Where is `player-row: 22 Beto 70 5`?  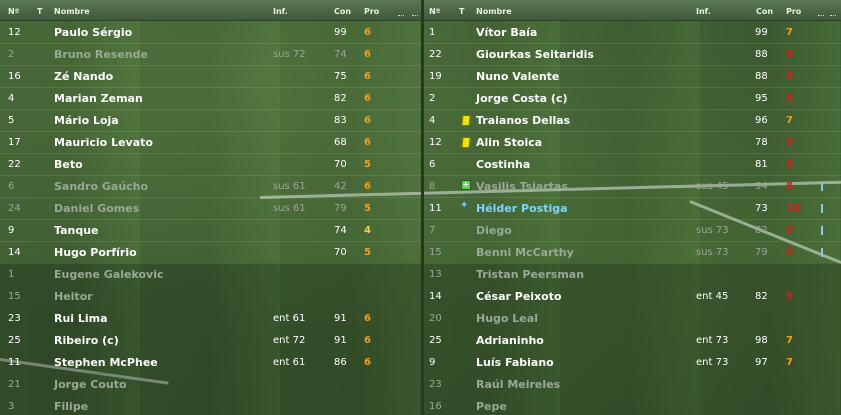 player-row: 22 Beto 70 5 is located at coordinates (210, 164).